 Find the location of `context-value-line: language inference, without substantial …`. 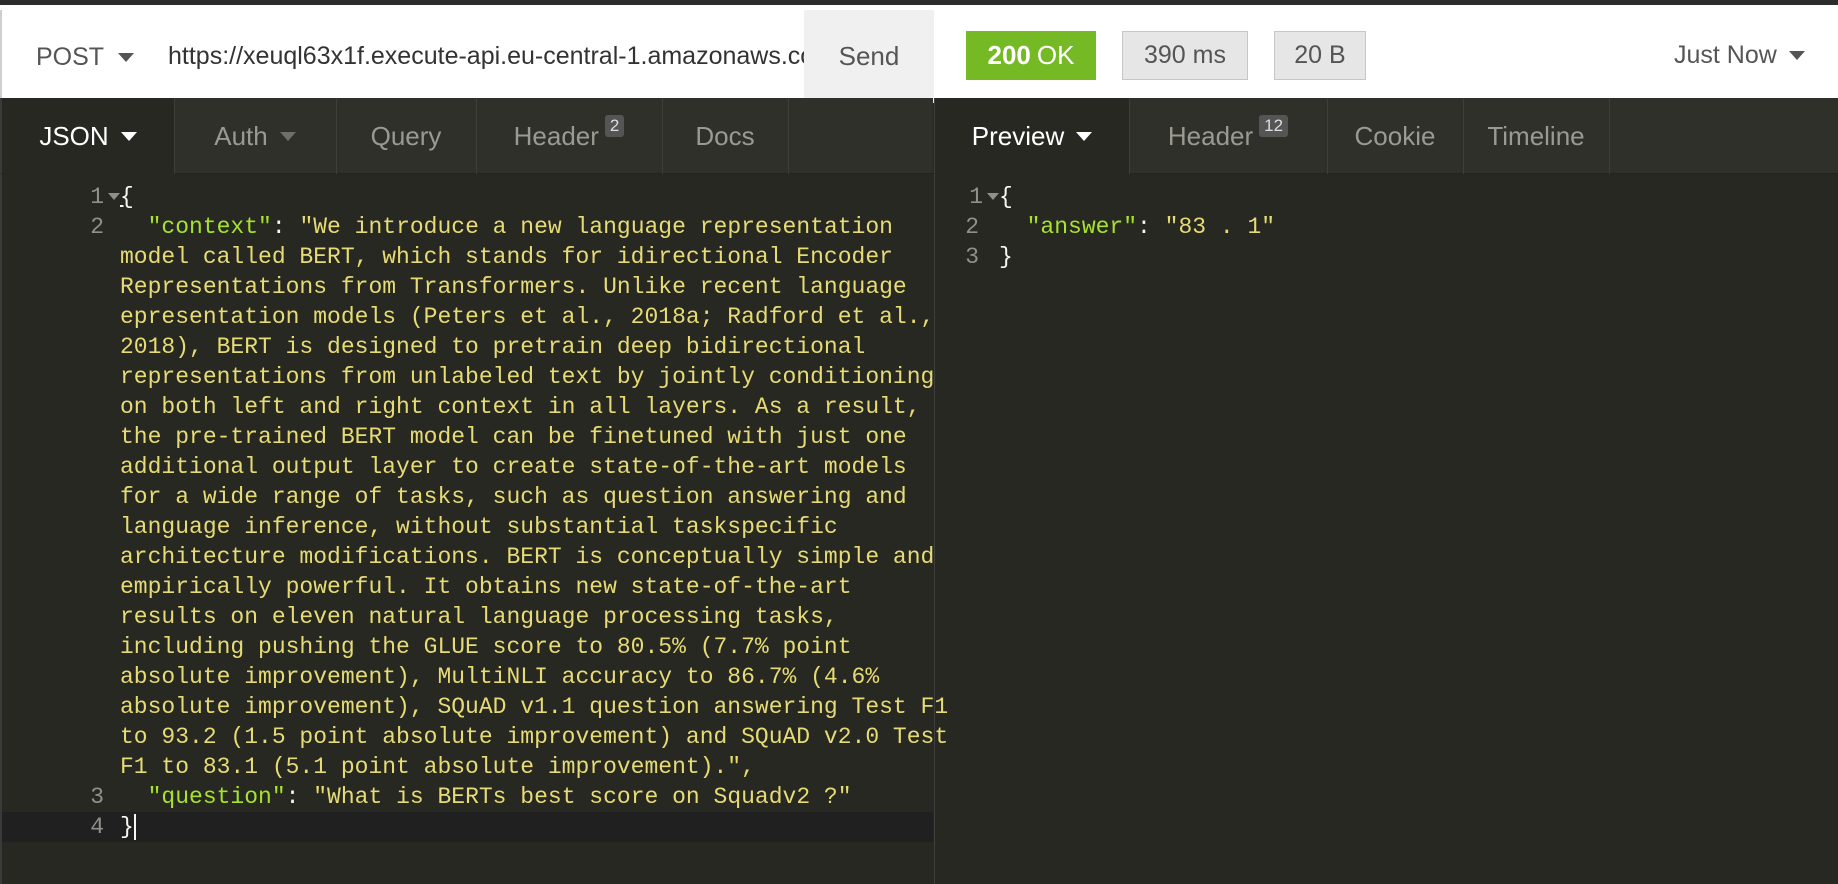

context-value-line: language inference, without substantial … is located at coordinates (479, 527).